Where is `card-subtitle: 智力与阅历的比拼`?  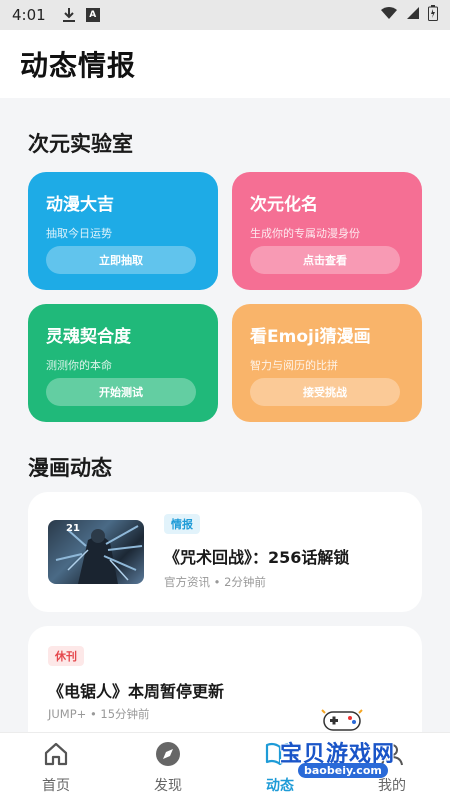 card-subtitle: 智力与阅历的比拼 is located at coordinates (294, 365).